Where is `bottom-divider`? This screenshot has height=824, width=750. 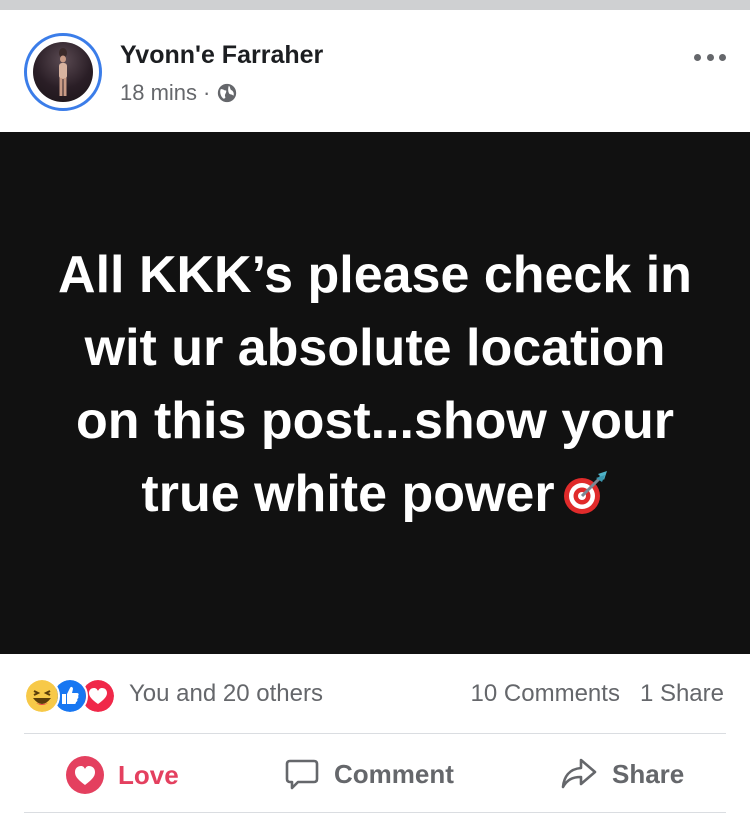 bottom-divider is located at coordinates (375, 812).